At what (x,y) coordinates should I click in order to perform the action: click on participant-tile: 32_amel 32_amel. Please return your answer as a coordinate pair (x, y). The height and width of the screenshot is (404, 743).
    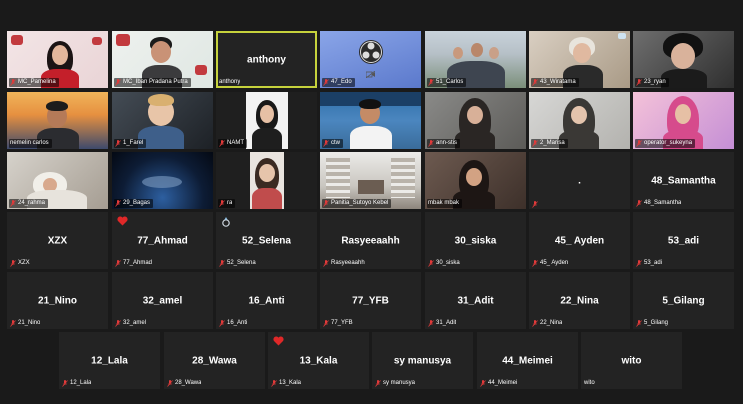
    Looking at the image, I should click on (162, 300).